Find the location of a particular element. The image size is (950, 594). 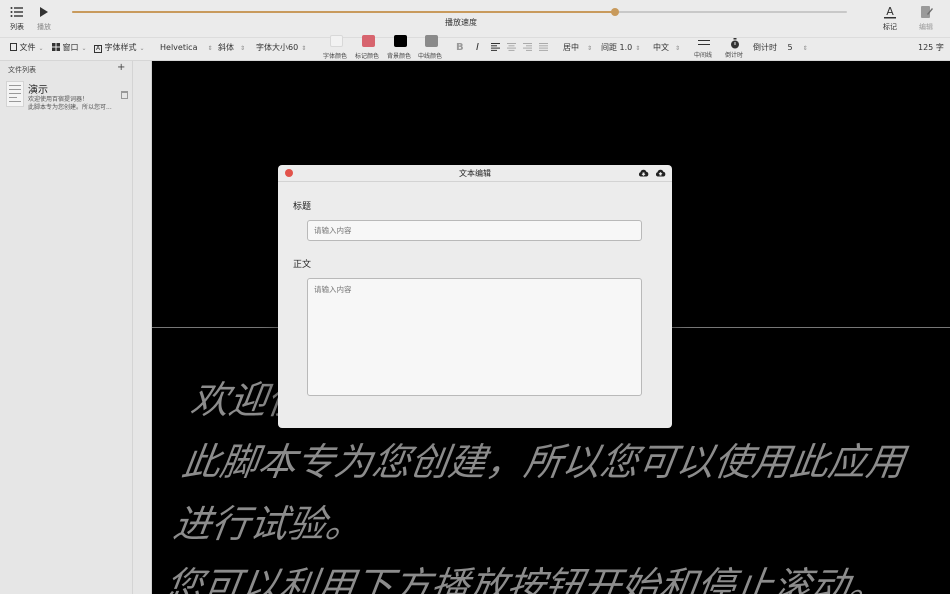

edit-button: 编辑 is located at coordinates (926, 18).